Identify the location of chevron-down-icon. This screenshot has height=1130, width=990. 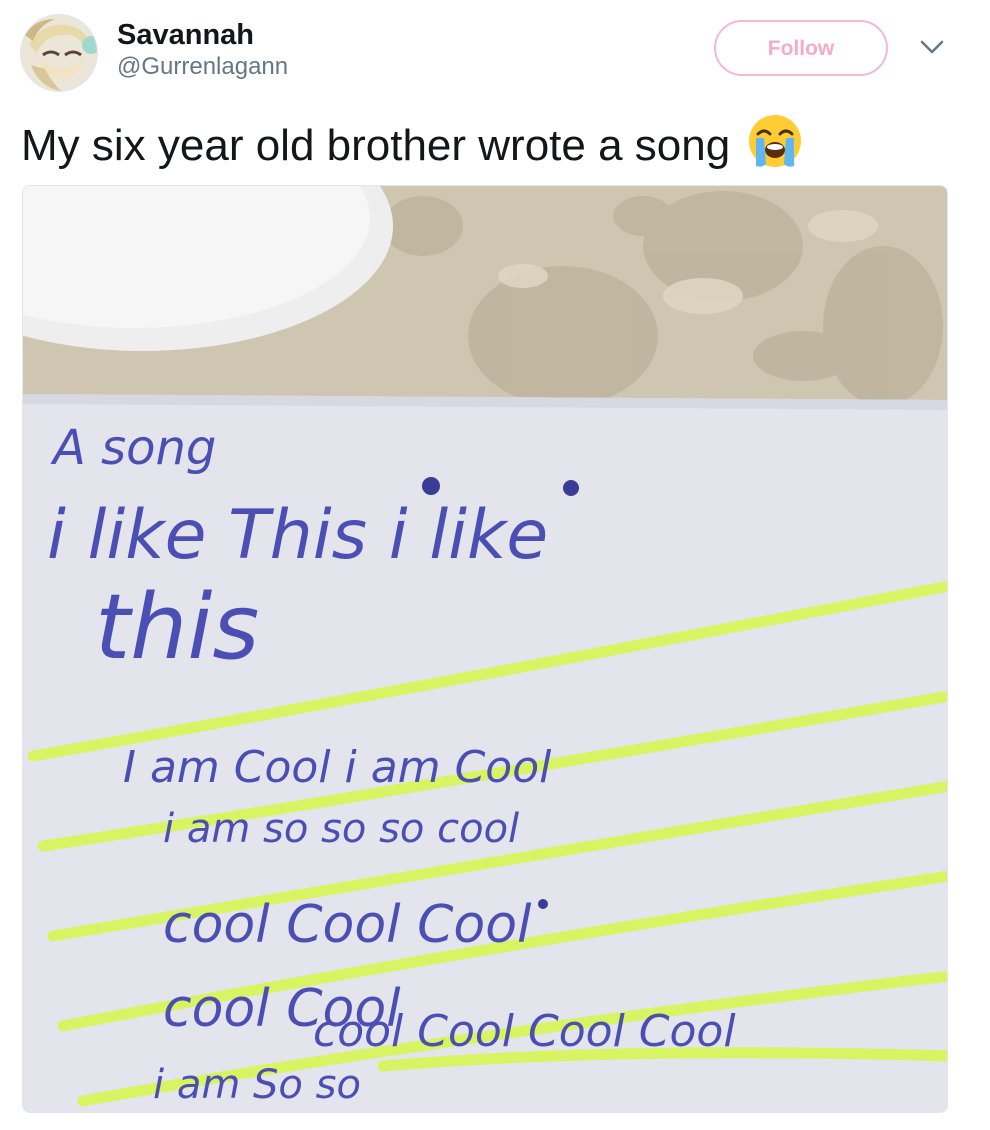
(932, 47).